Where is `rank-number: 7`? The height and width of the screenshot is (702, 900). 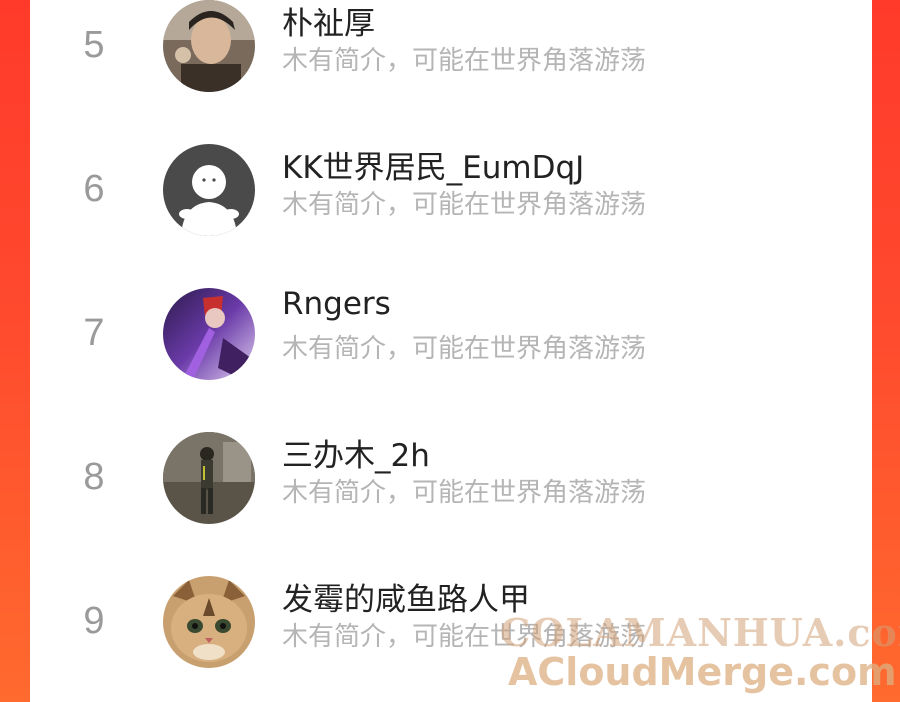 rank-number: 7 is located at coordinates (94, 332).